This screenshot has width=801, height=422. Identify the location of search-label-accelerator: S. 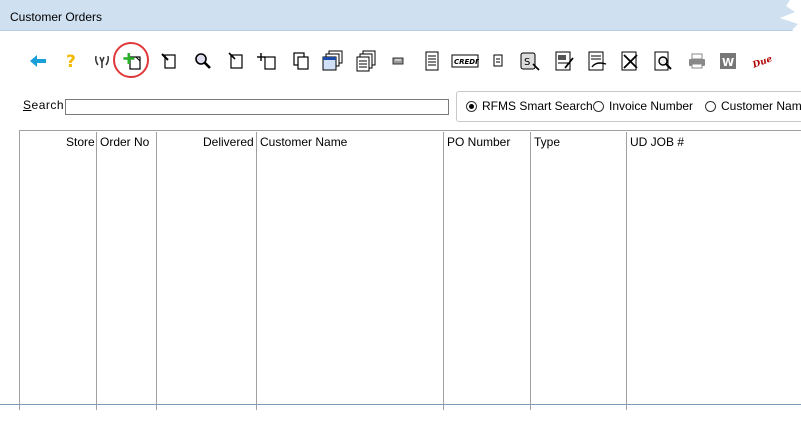
(27, 105).